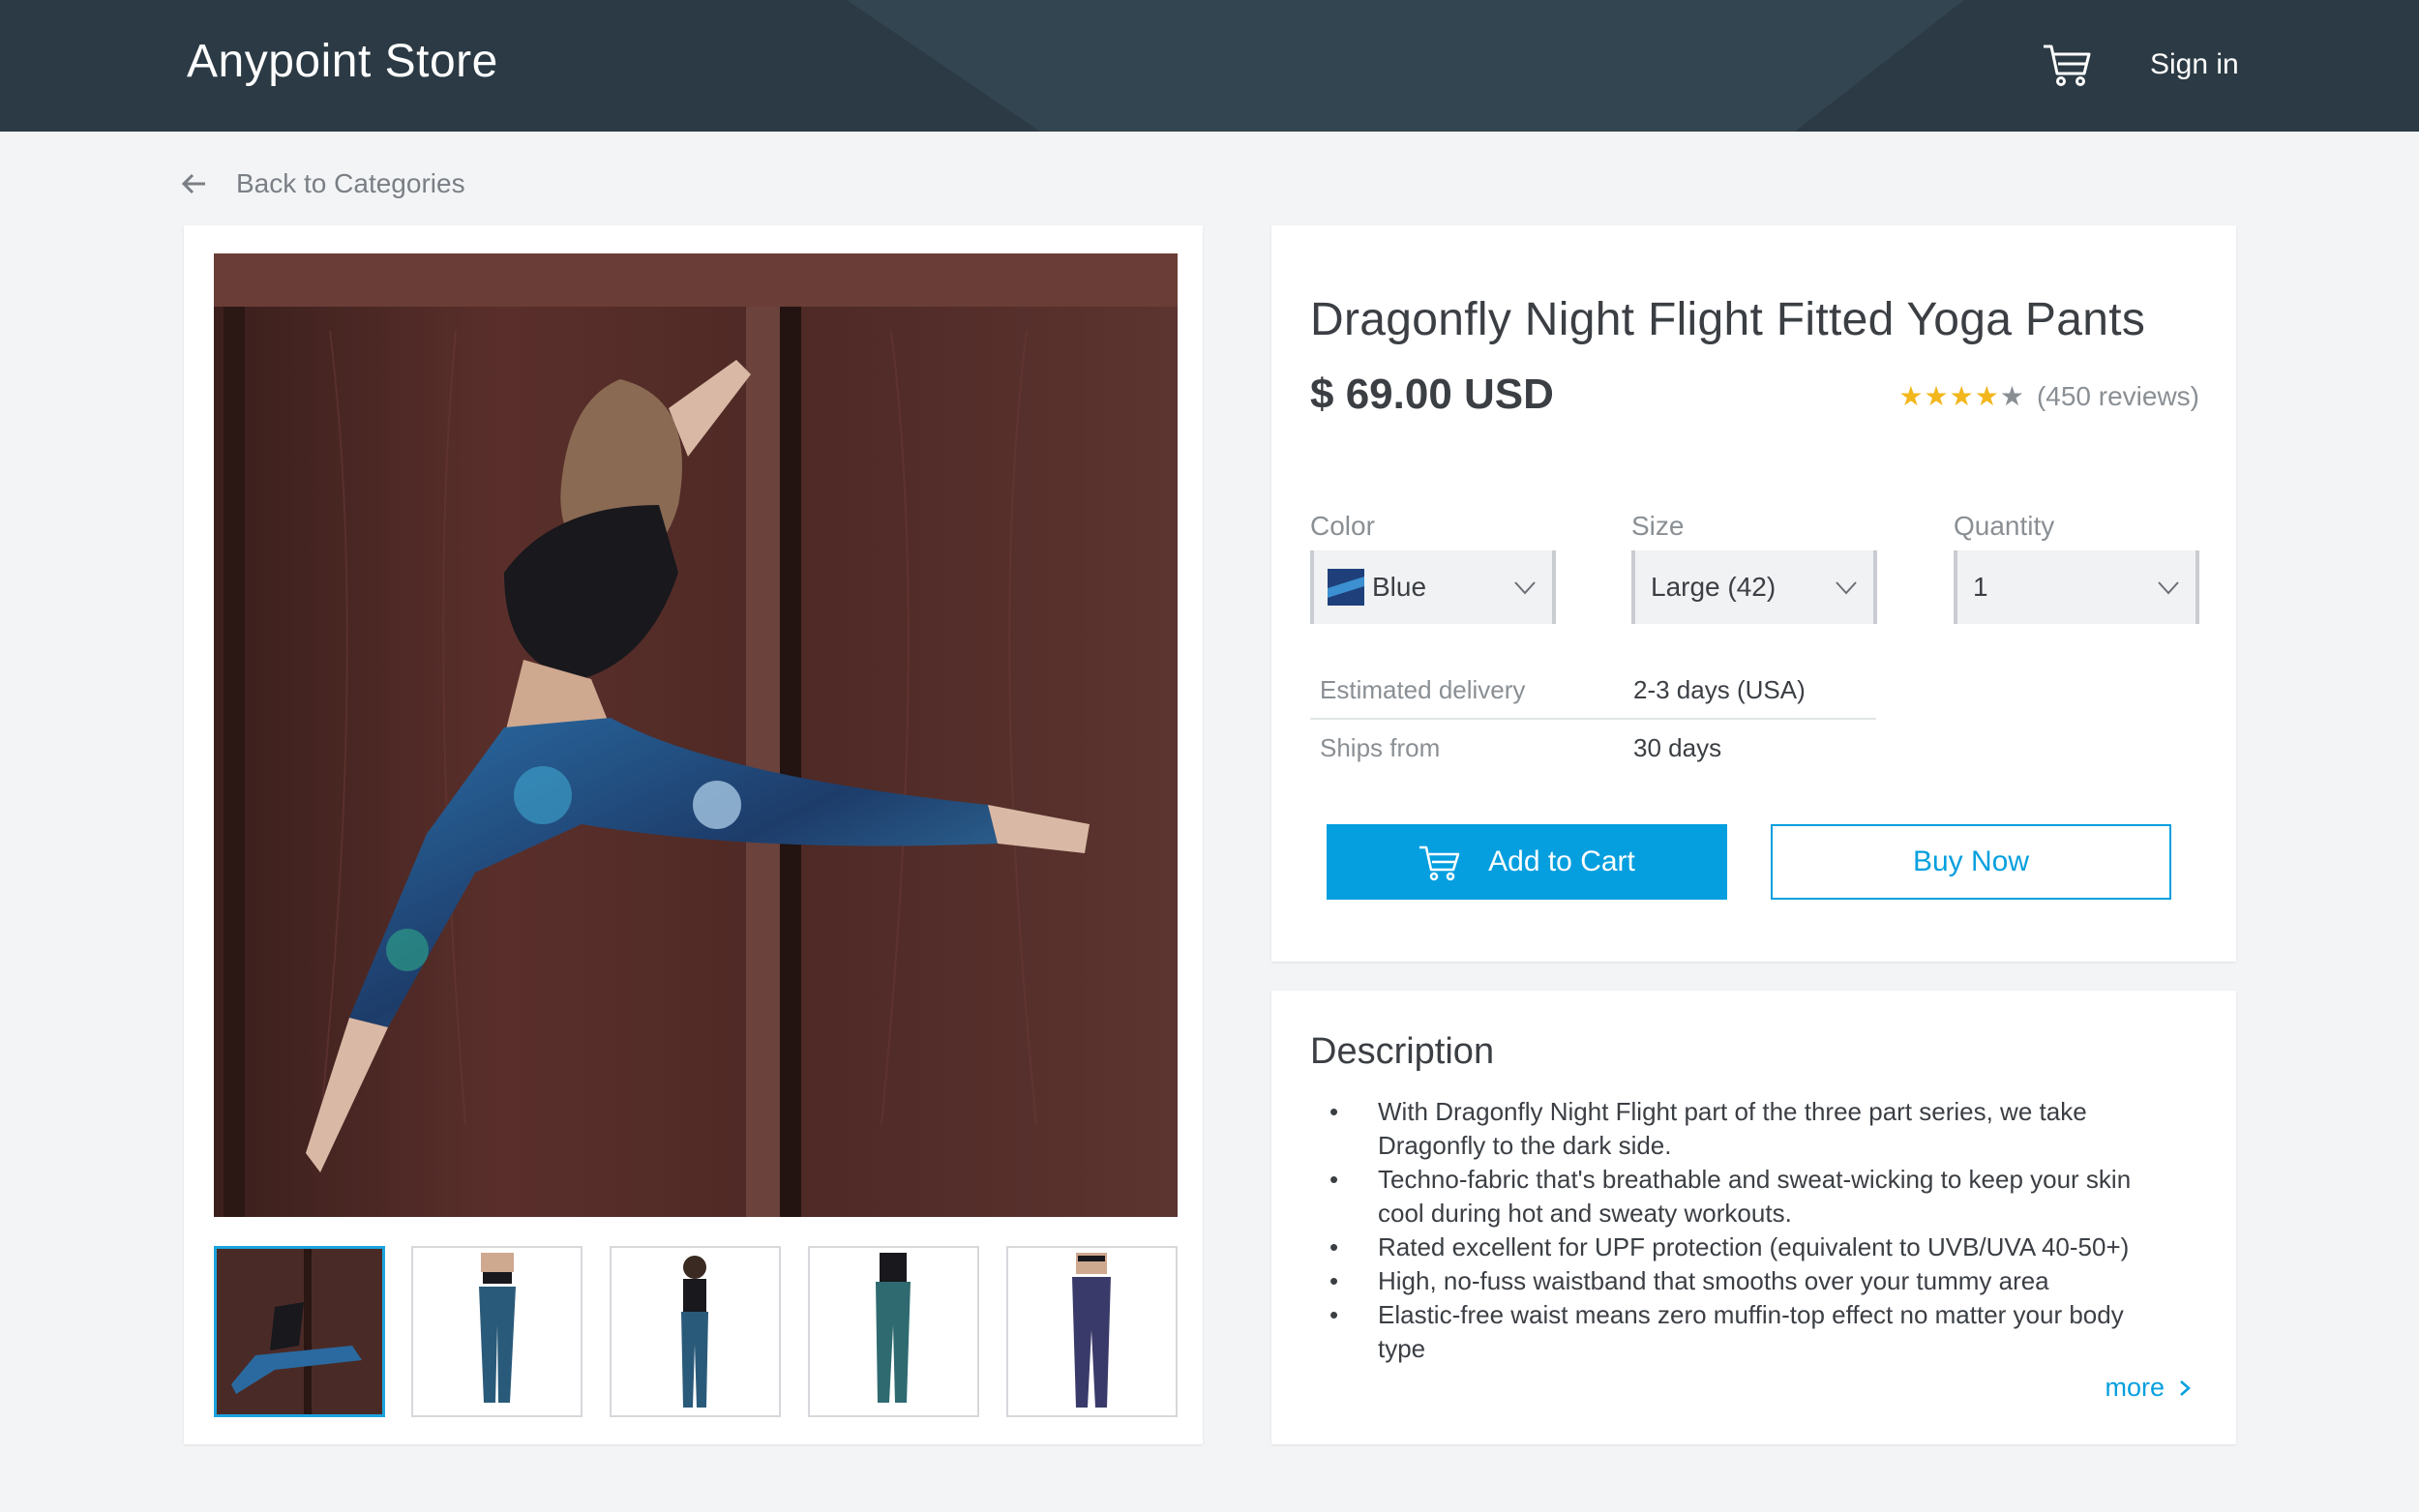 This screenshot has width=2419, height=1512. I want to click on back-label: Back to Categories, so click(351, 183).